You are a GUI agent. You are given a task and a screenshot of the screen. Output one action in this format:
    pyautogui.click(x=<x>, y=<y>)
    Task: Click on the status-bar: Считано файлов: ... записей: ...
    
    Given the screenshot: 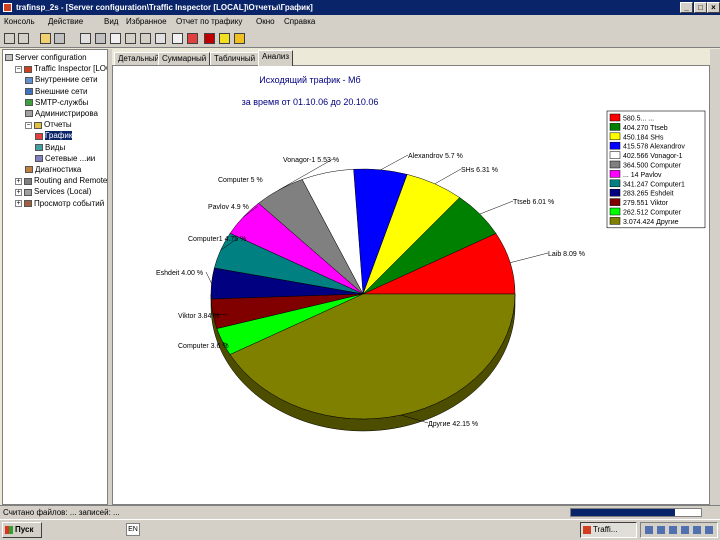 What is the action you would take?
    pyautogui.click(x=360, y=512)
    